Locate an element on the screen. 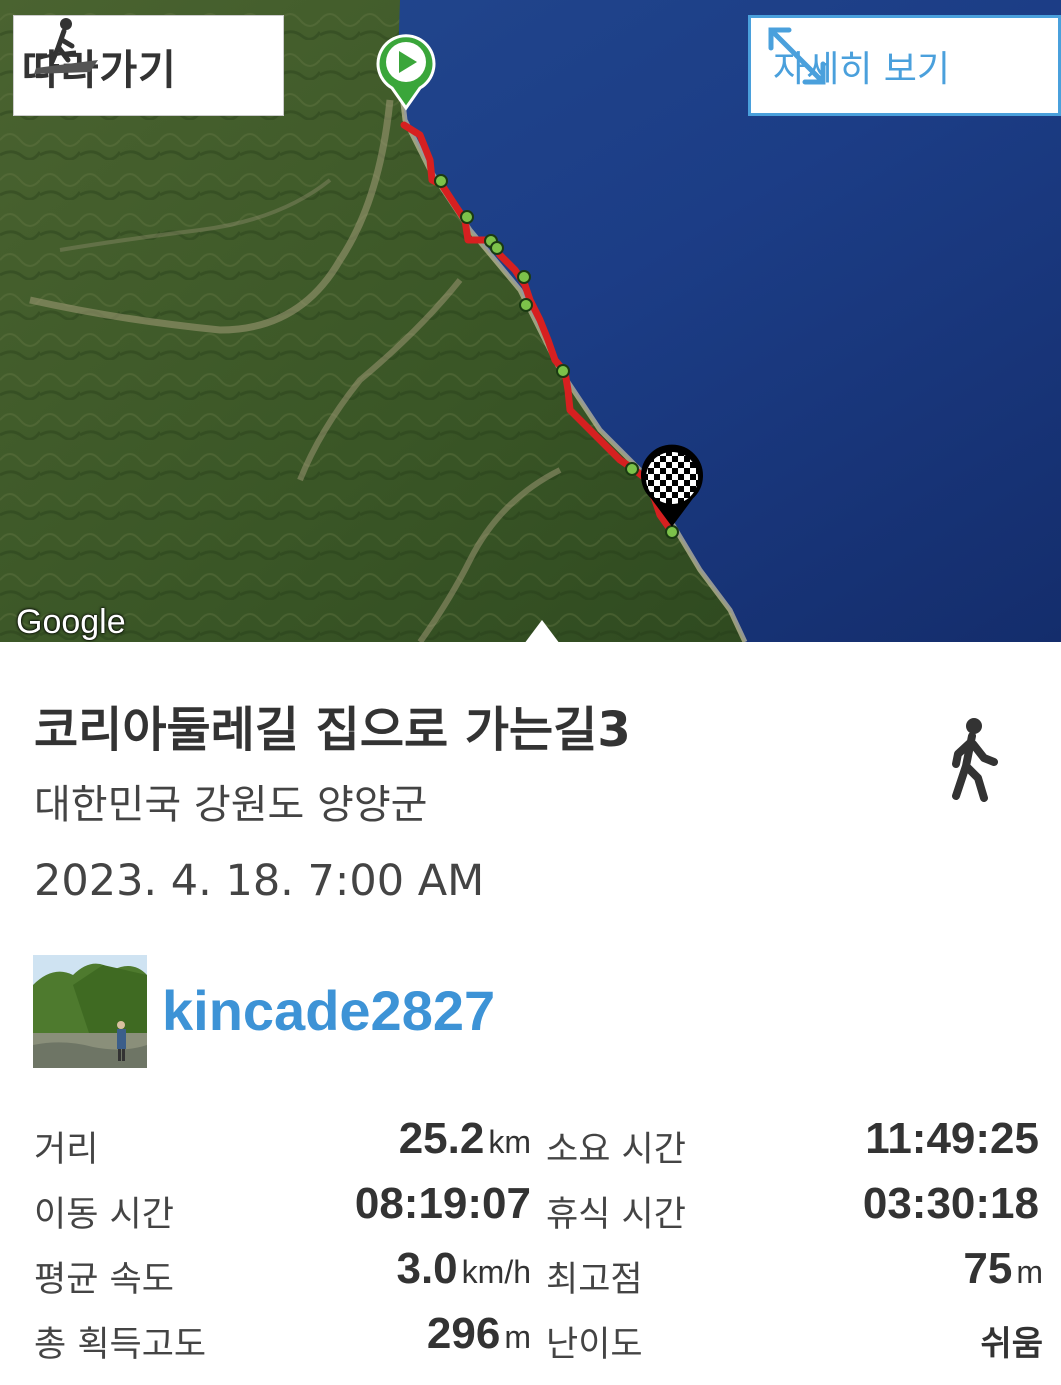 This screenshot has height=1385, width=1061. rest-time-value: 03:30:18 is located at coordinates (950, 1203).